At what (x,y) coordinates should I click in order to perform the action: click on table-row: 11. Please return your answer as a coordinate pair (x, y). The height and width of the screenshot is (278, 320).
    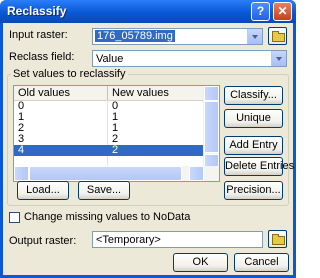
    Looking at the image, I should click on (109, 117).